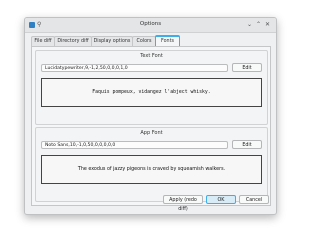 This screenshot has width=320, height=240. I want to click on apply-redo-diff-button: Apply (redo diff), so click(183, 203).